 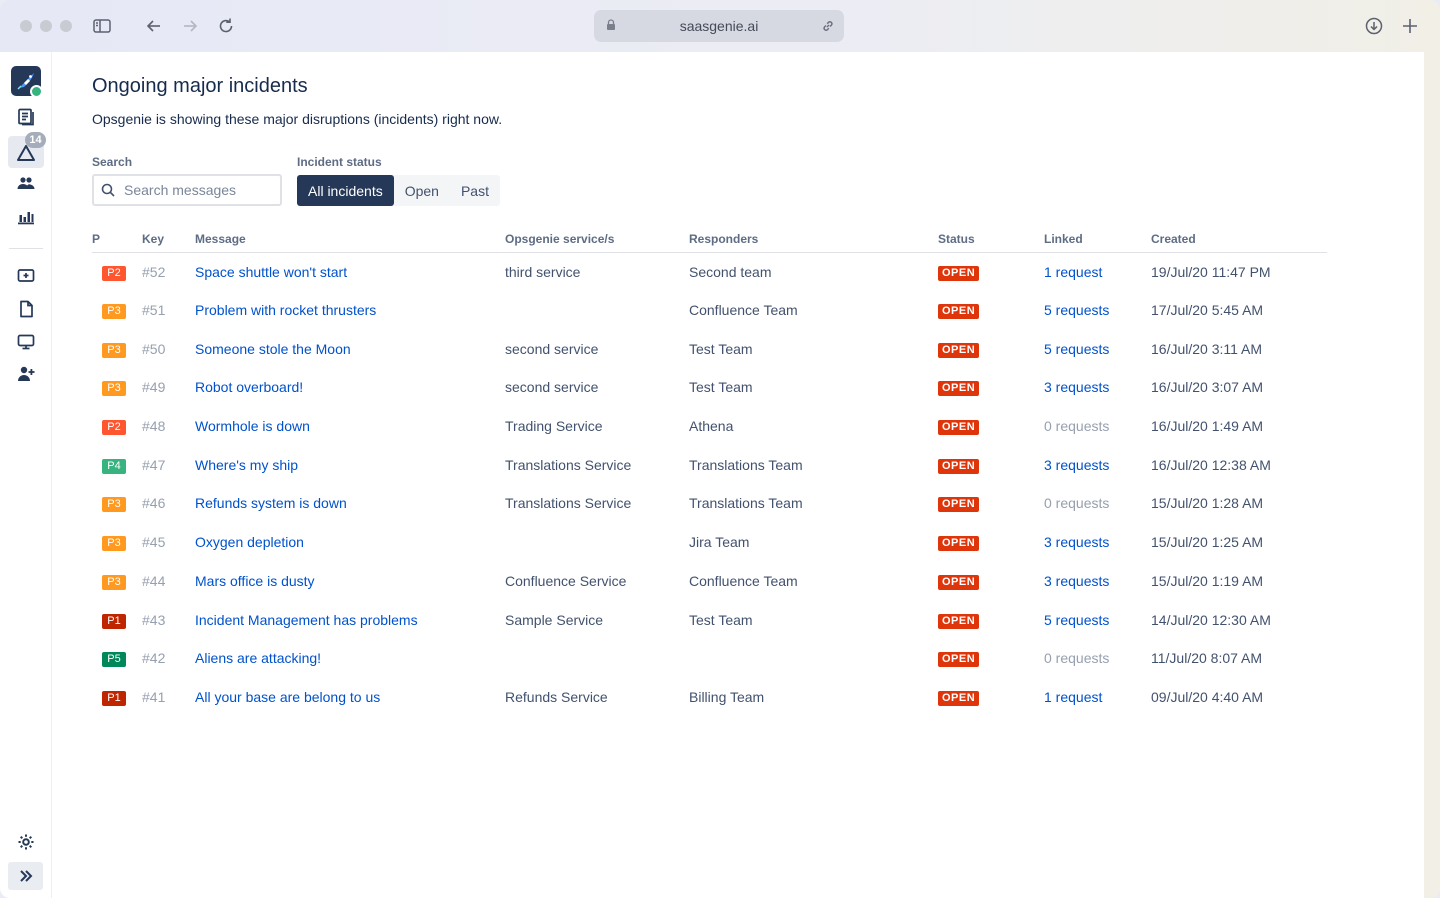 I want to click on column-header-created: Created, so click(x=1239, y=242).